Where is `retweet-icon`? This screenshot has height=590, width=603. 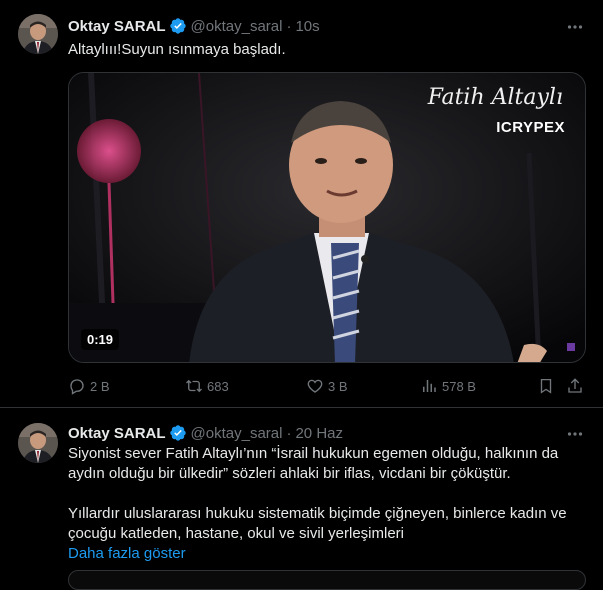
retweet-icon is located at coordinates (194, 386).